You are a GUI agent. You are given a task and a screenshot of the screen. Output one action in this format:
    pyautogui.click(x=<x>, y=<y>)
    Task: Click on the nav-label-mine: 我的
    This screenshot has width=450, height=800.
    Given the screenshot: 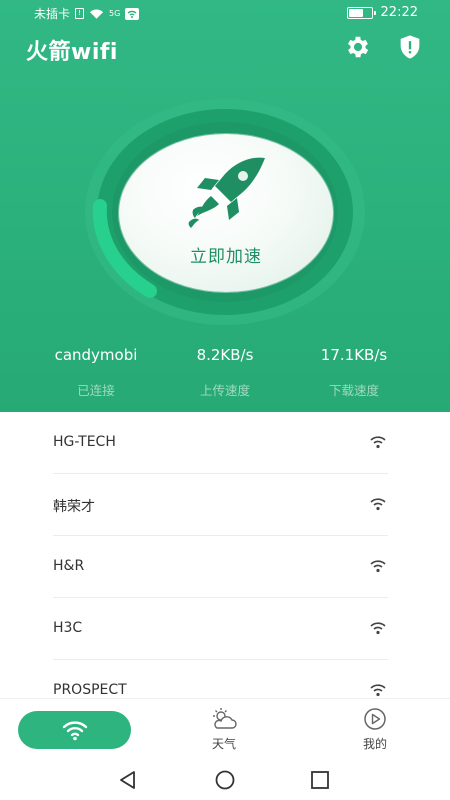 What is the action you would take?
    pyautogui.click(x=374, y=744)
    